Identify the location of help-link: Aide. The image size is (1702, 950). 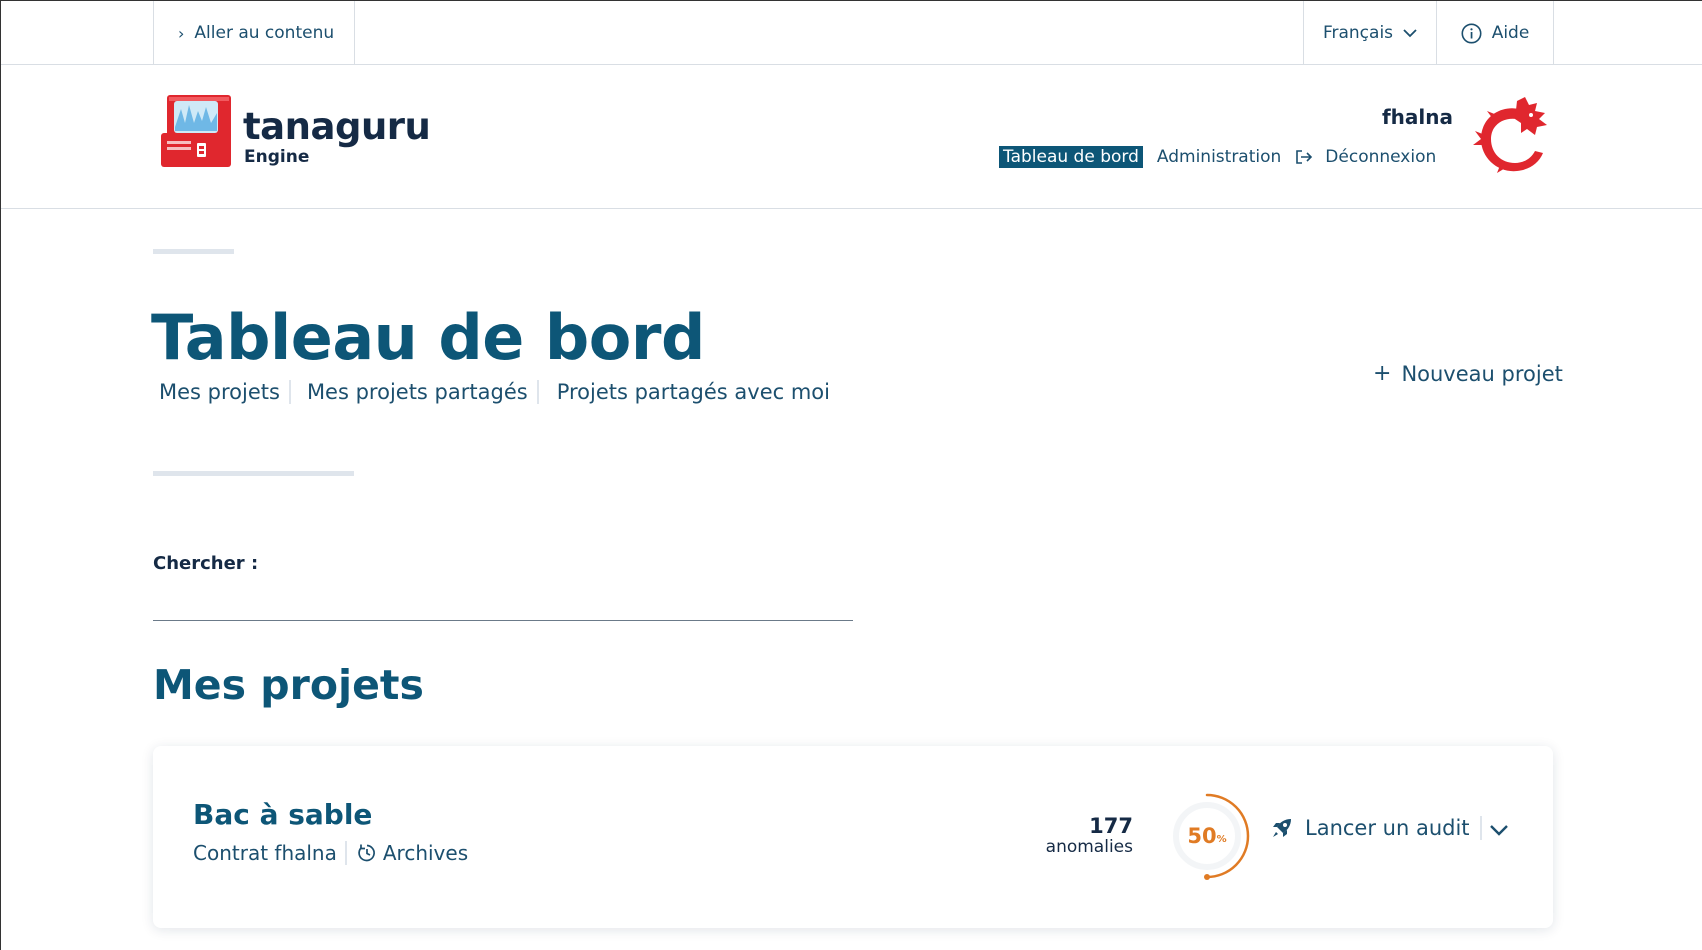
(1495, 33).